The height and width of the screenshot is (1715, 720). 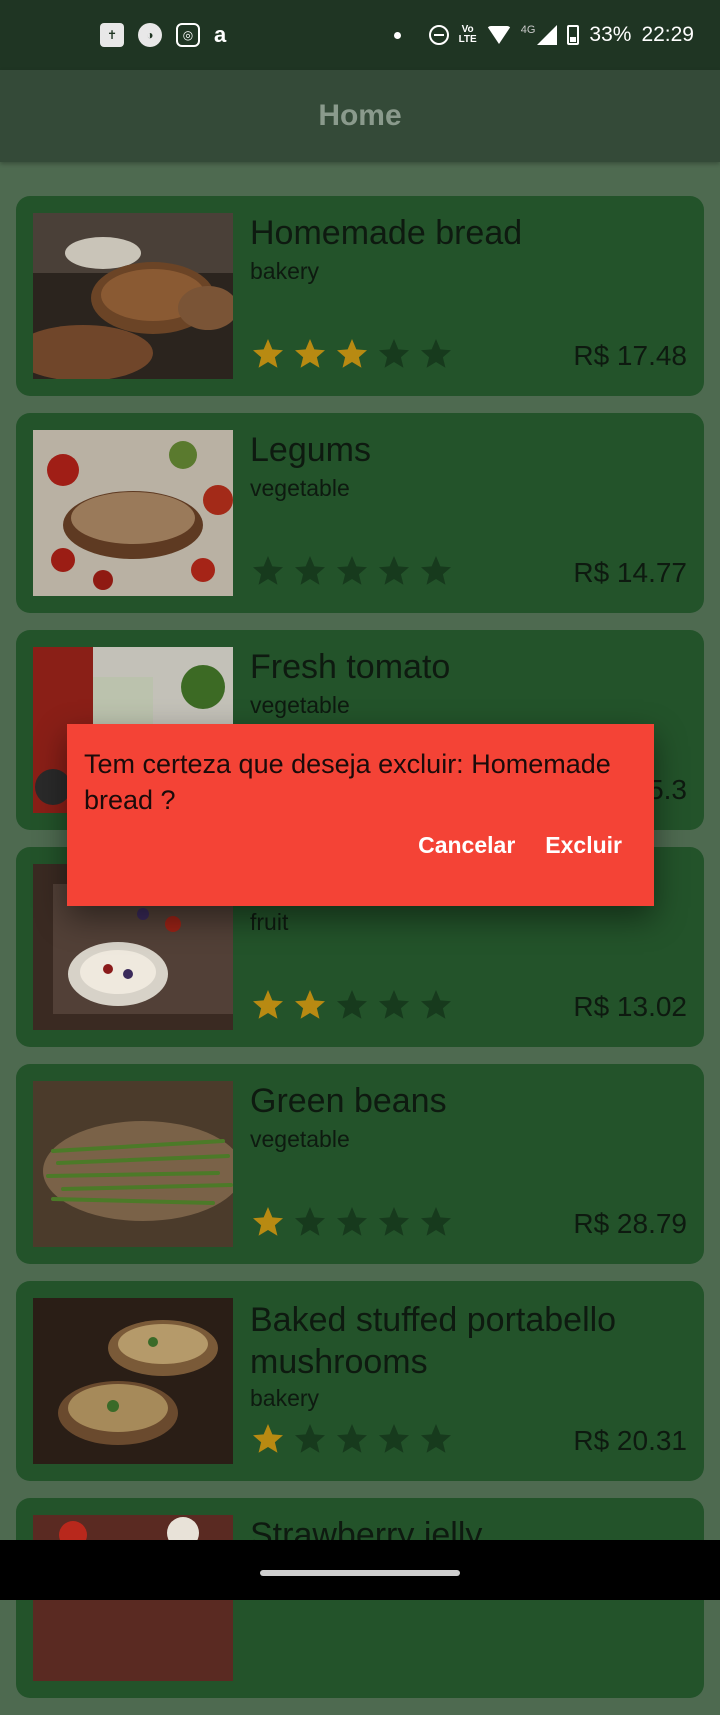 What do you see at coordinates (630, 355) in the screenshot?
I see `product-price: R$ 17.48` at bounding box center [630, 355].